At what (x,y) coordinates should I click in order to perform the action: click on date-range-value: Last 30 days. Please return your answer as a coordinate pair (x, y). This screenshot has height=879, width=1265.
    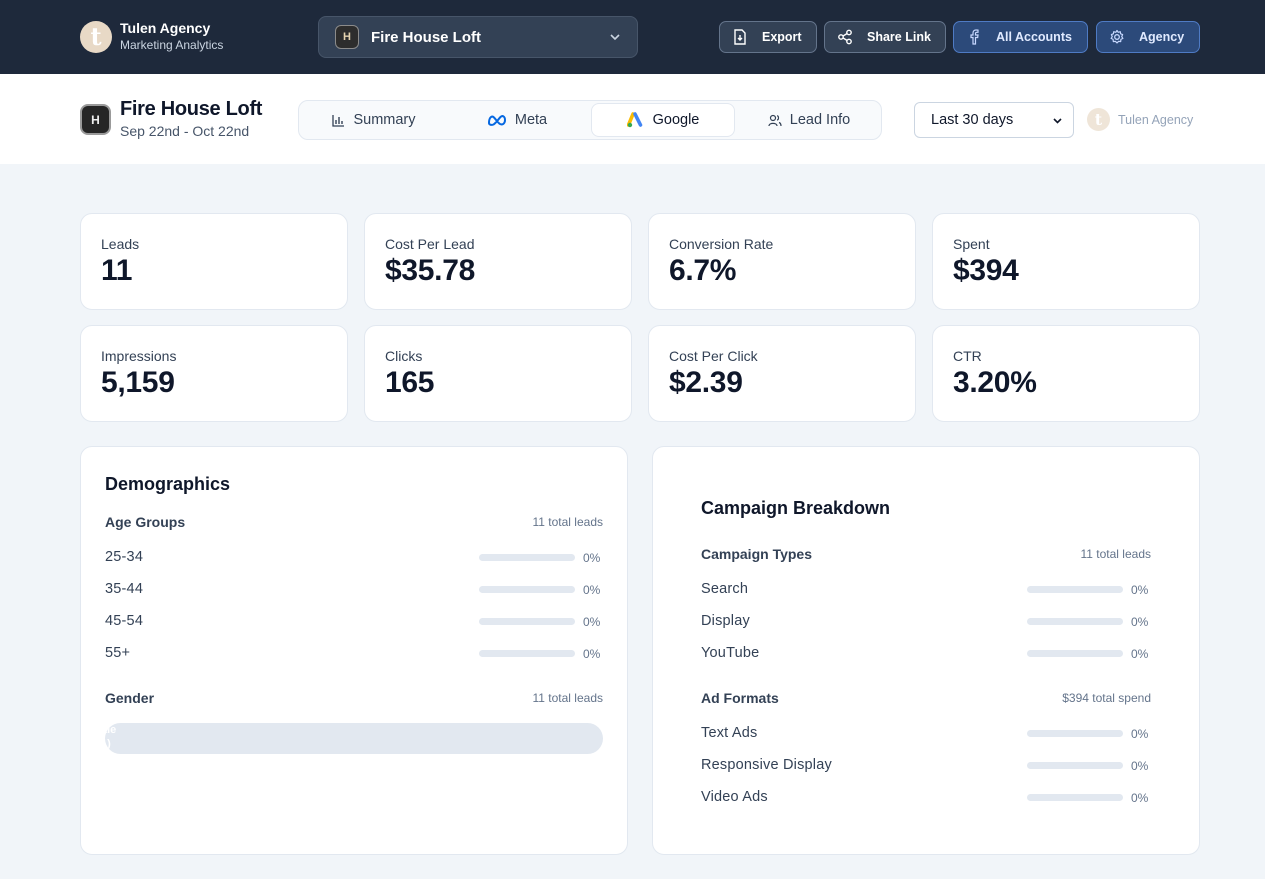
    Looking at the image, I should click on (972, 120).